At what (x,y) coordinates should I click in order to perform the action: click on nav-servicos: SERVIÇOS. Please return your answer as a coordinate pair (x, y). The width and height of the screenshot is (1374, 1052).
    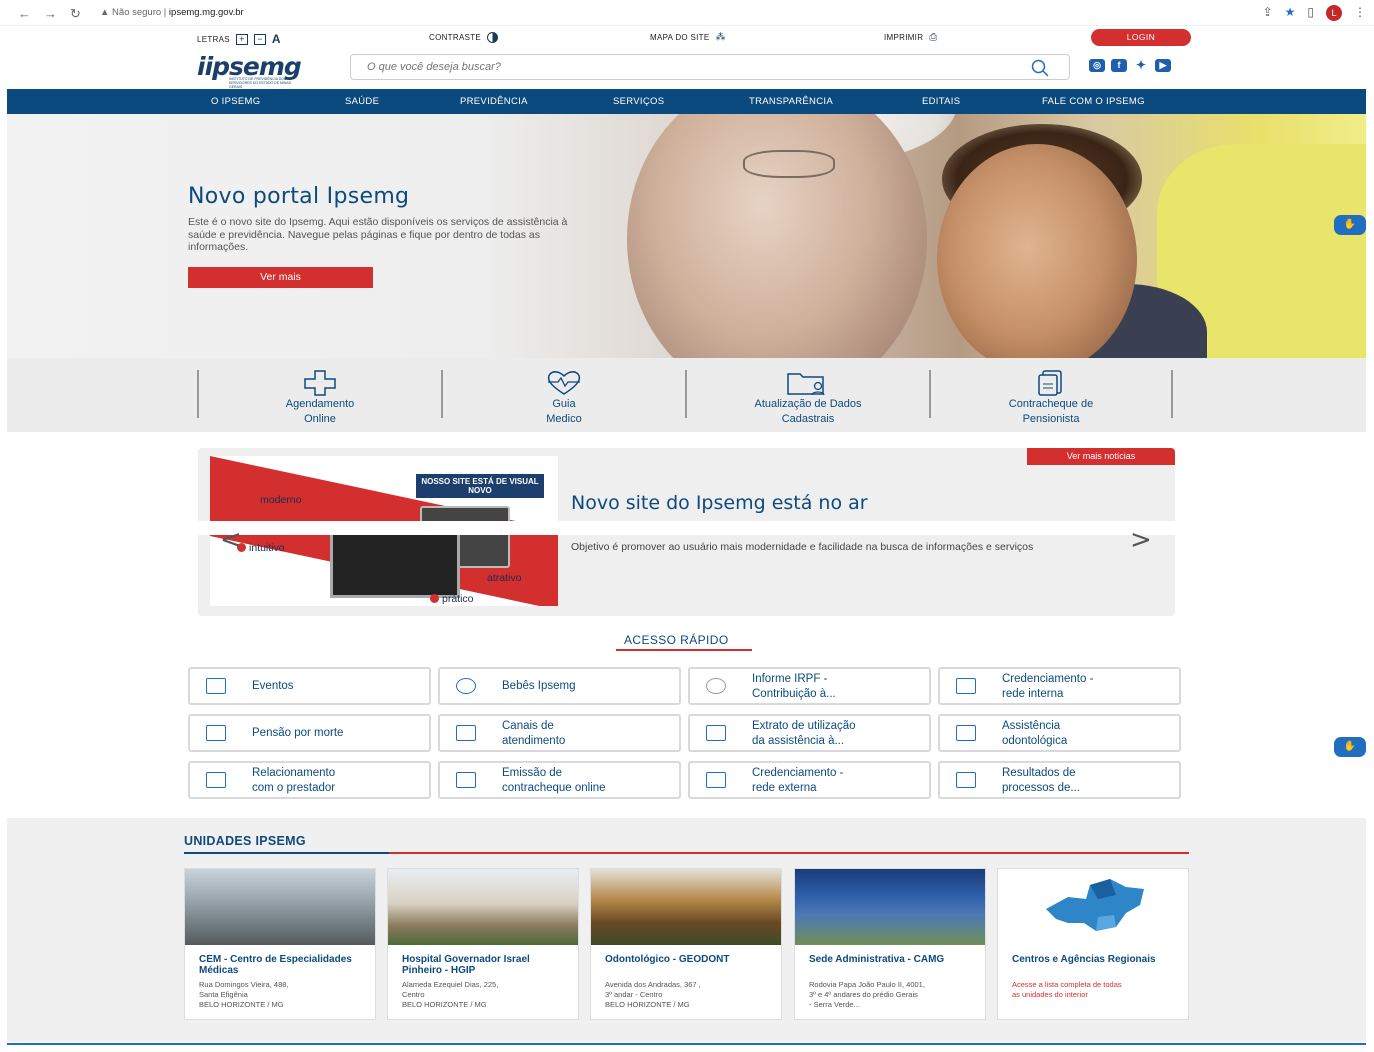
    Looking at the image, I should click on (638, 101).